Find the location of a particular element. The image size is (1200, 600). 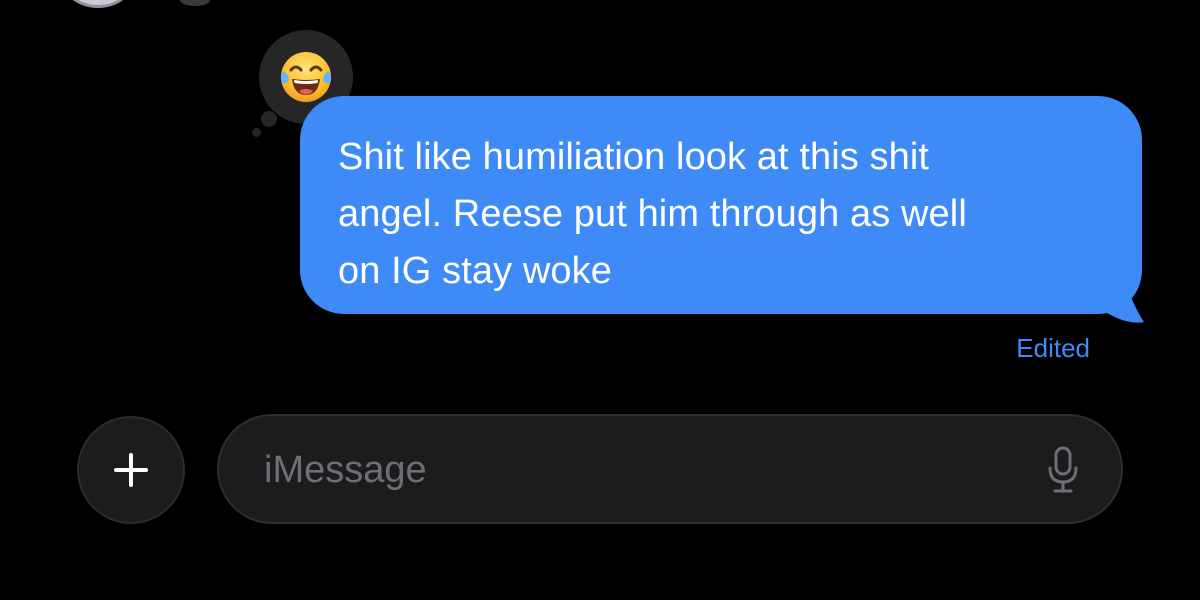

edited-status: Edited is located at coordinates (1053, 348).